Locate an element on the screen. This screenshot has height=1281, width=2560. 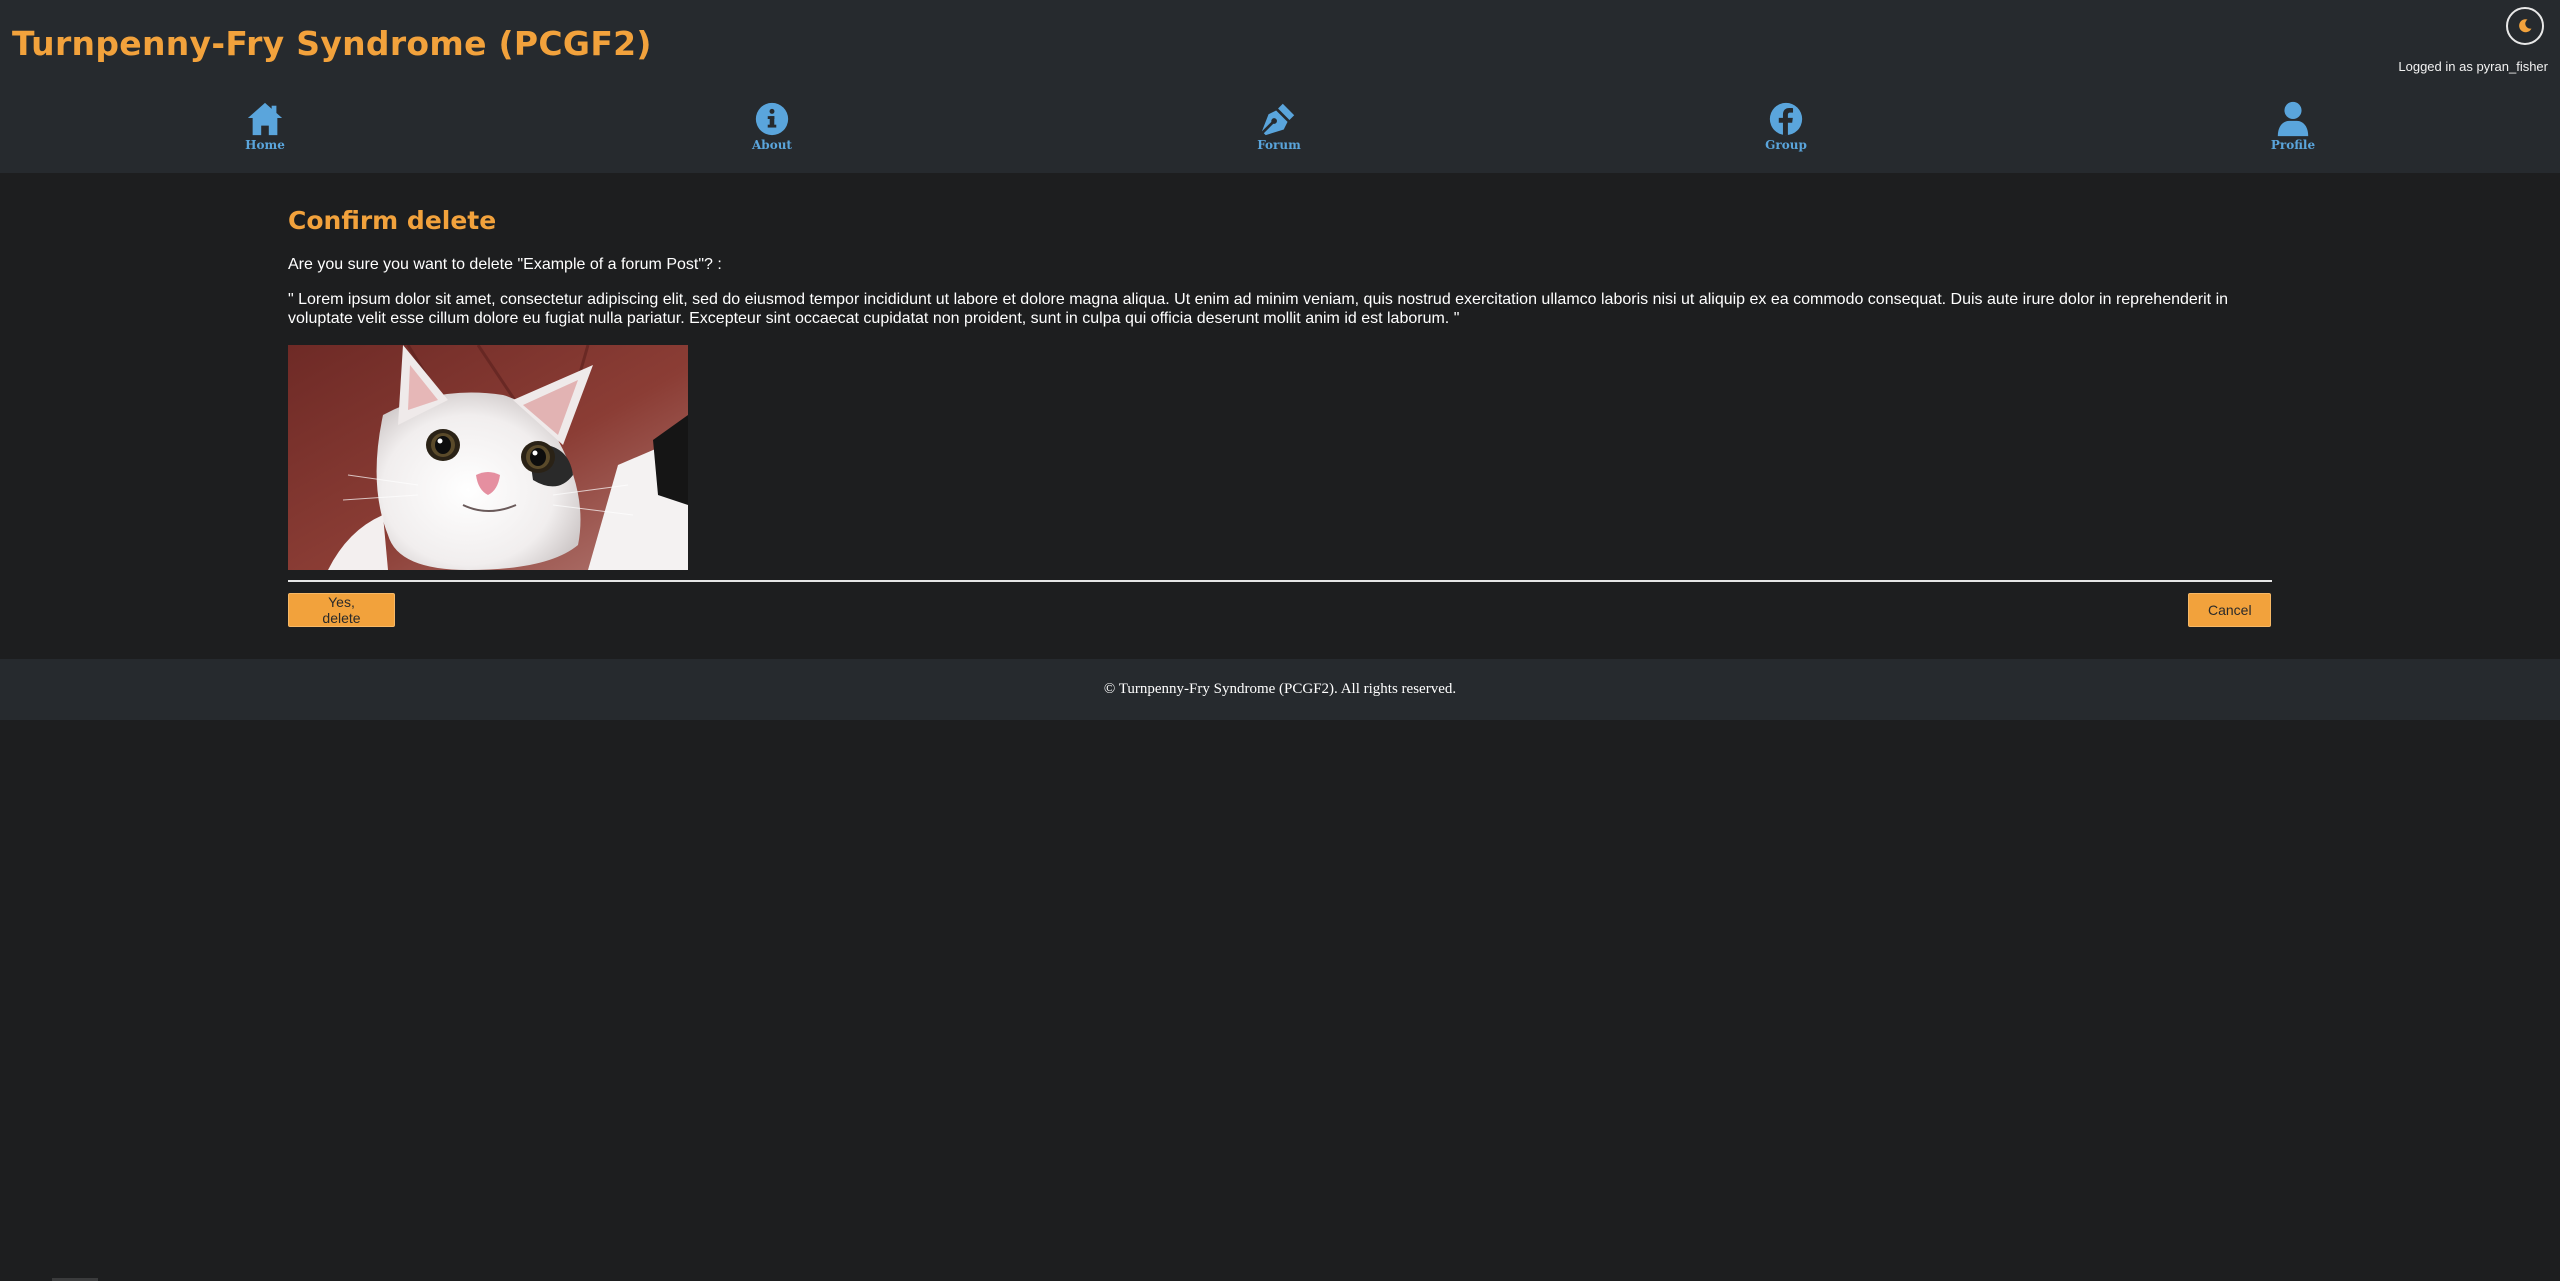
nav-item-forum: Forum is located at coordinates (1279, 126).